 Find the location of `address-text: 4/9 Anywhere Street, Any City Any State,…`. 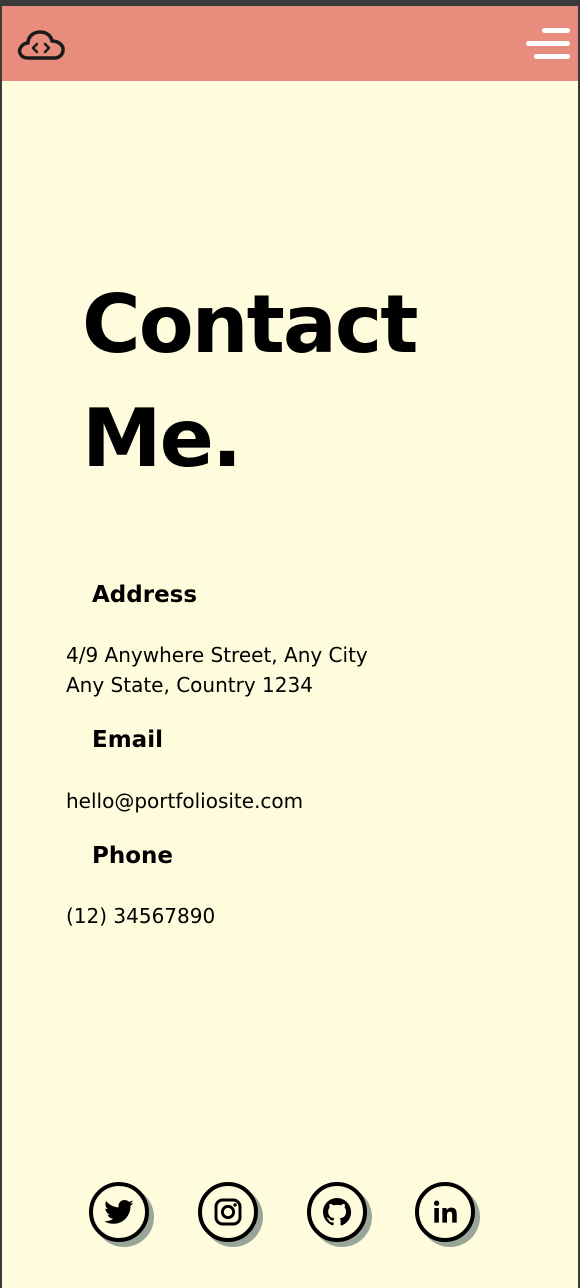

address-text: 4/9 Anywhere Street, Any City Any State,… is located at coordinates (217, 670).